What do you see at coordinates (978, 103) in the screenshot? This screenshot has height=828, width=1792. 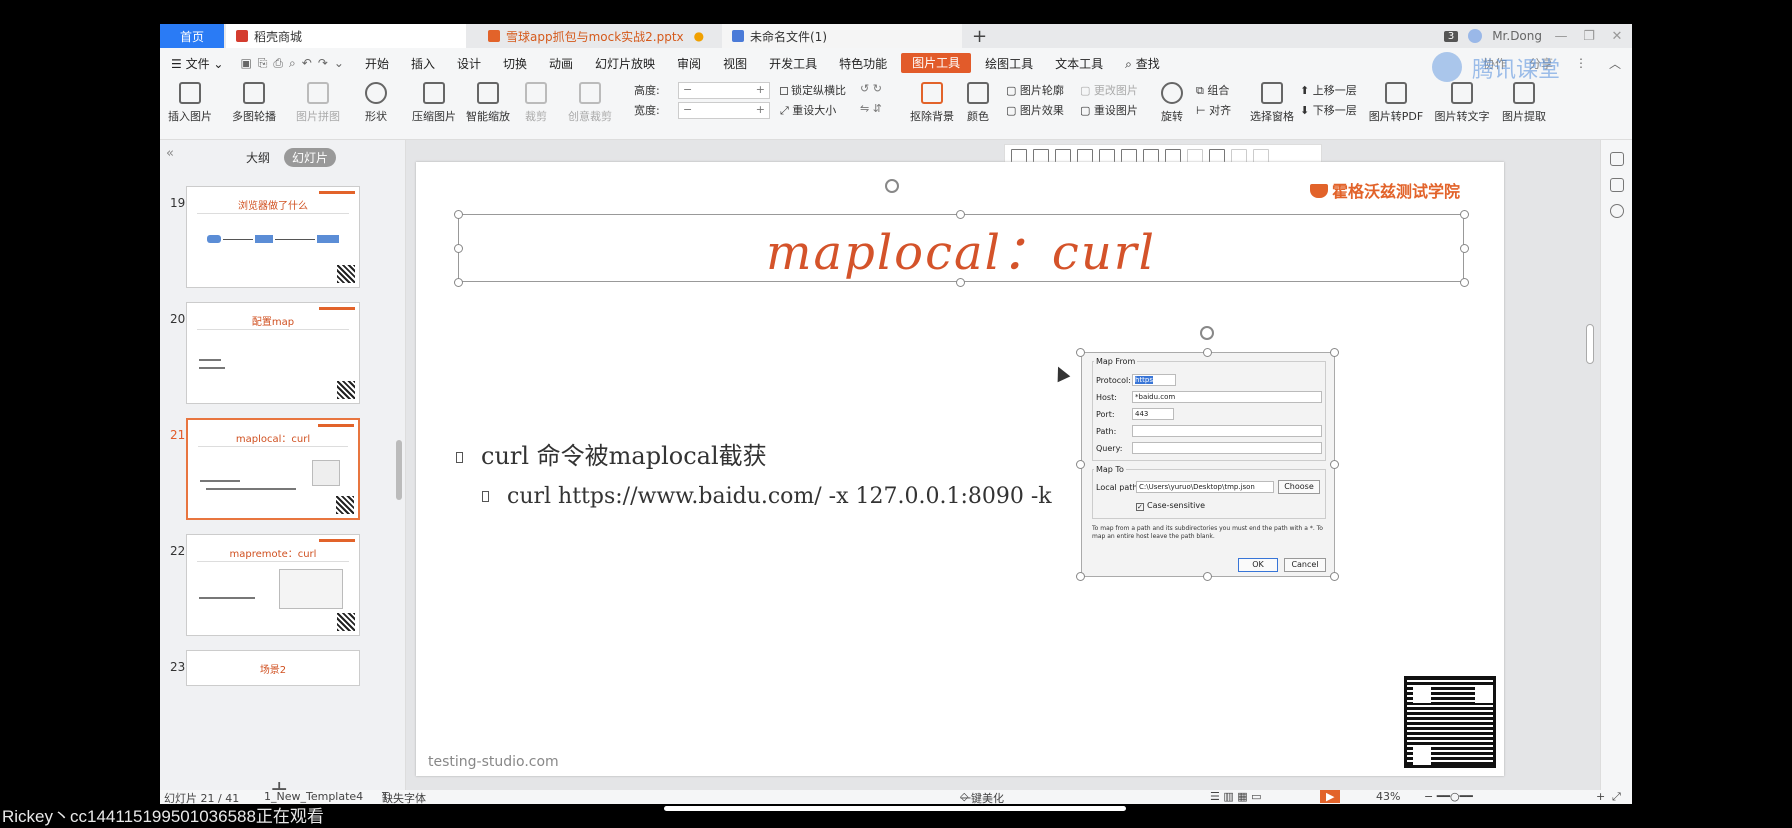 I see `color-button: 颜色` at bounding box center [978, 103].